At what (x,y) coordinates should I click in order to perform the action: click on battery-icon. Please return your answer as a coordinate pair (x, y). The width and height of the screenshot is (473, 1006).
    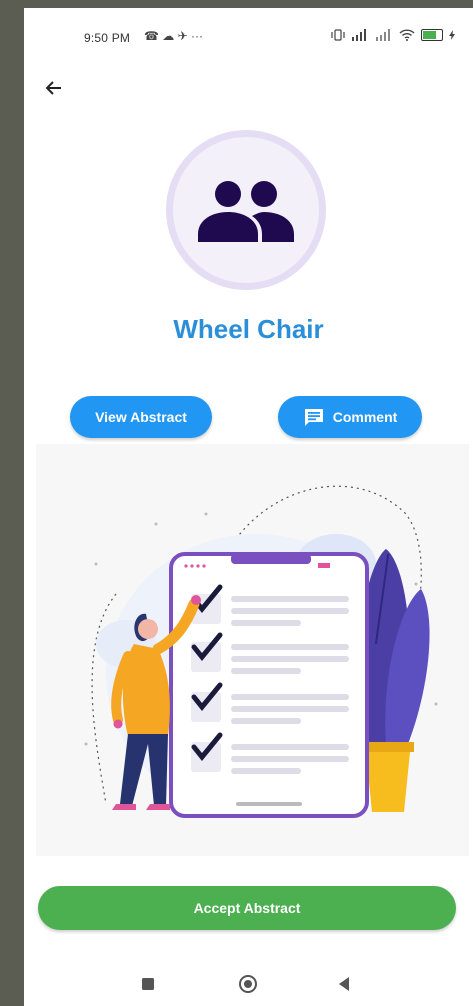
    Looking at the image, I should click on (432, 35).